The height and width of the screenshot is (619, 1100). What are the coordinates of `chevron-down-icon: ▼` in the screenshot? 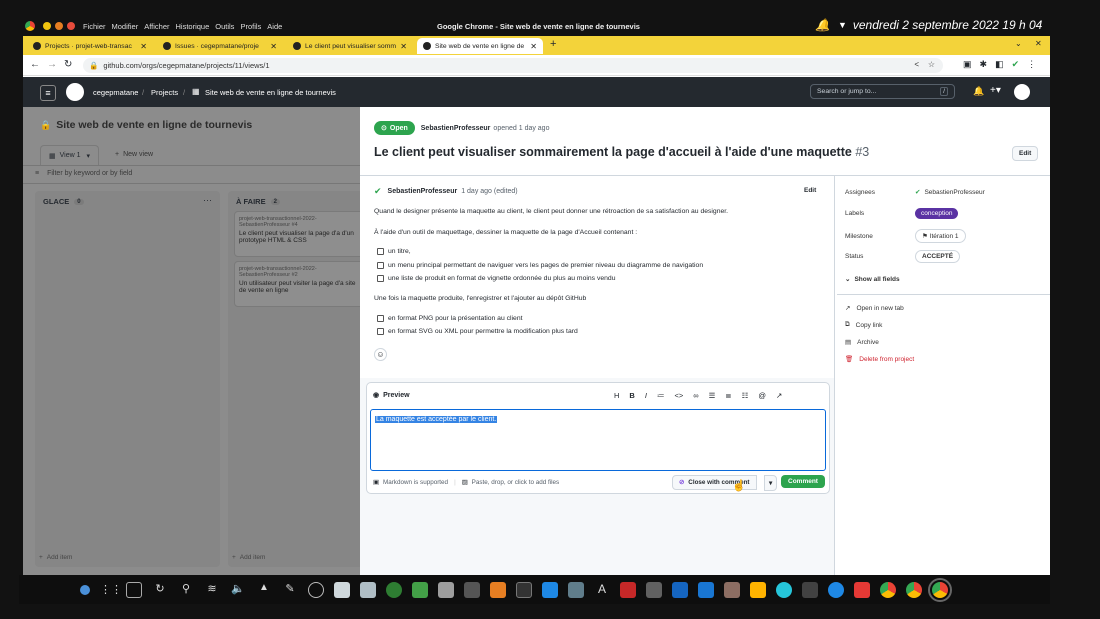 It's located at (842, 25).